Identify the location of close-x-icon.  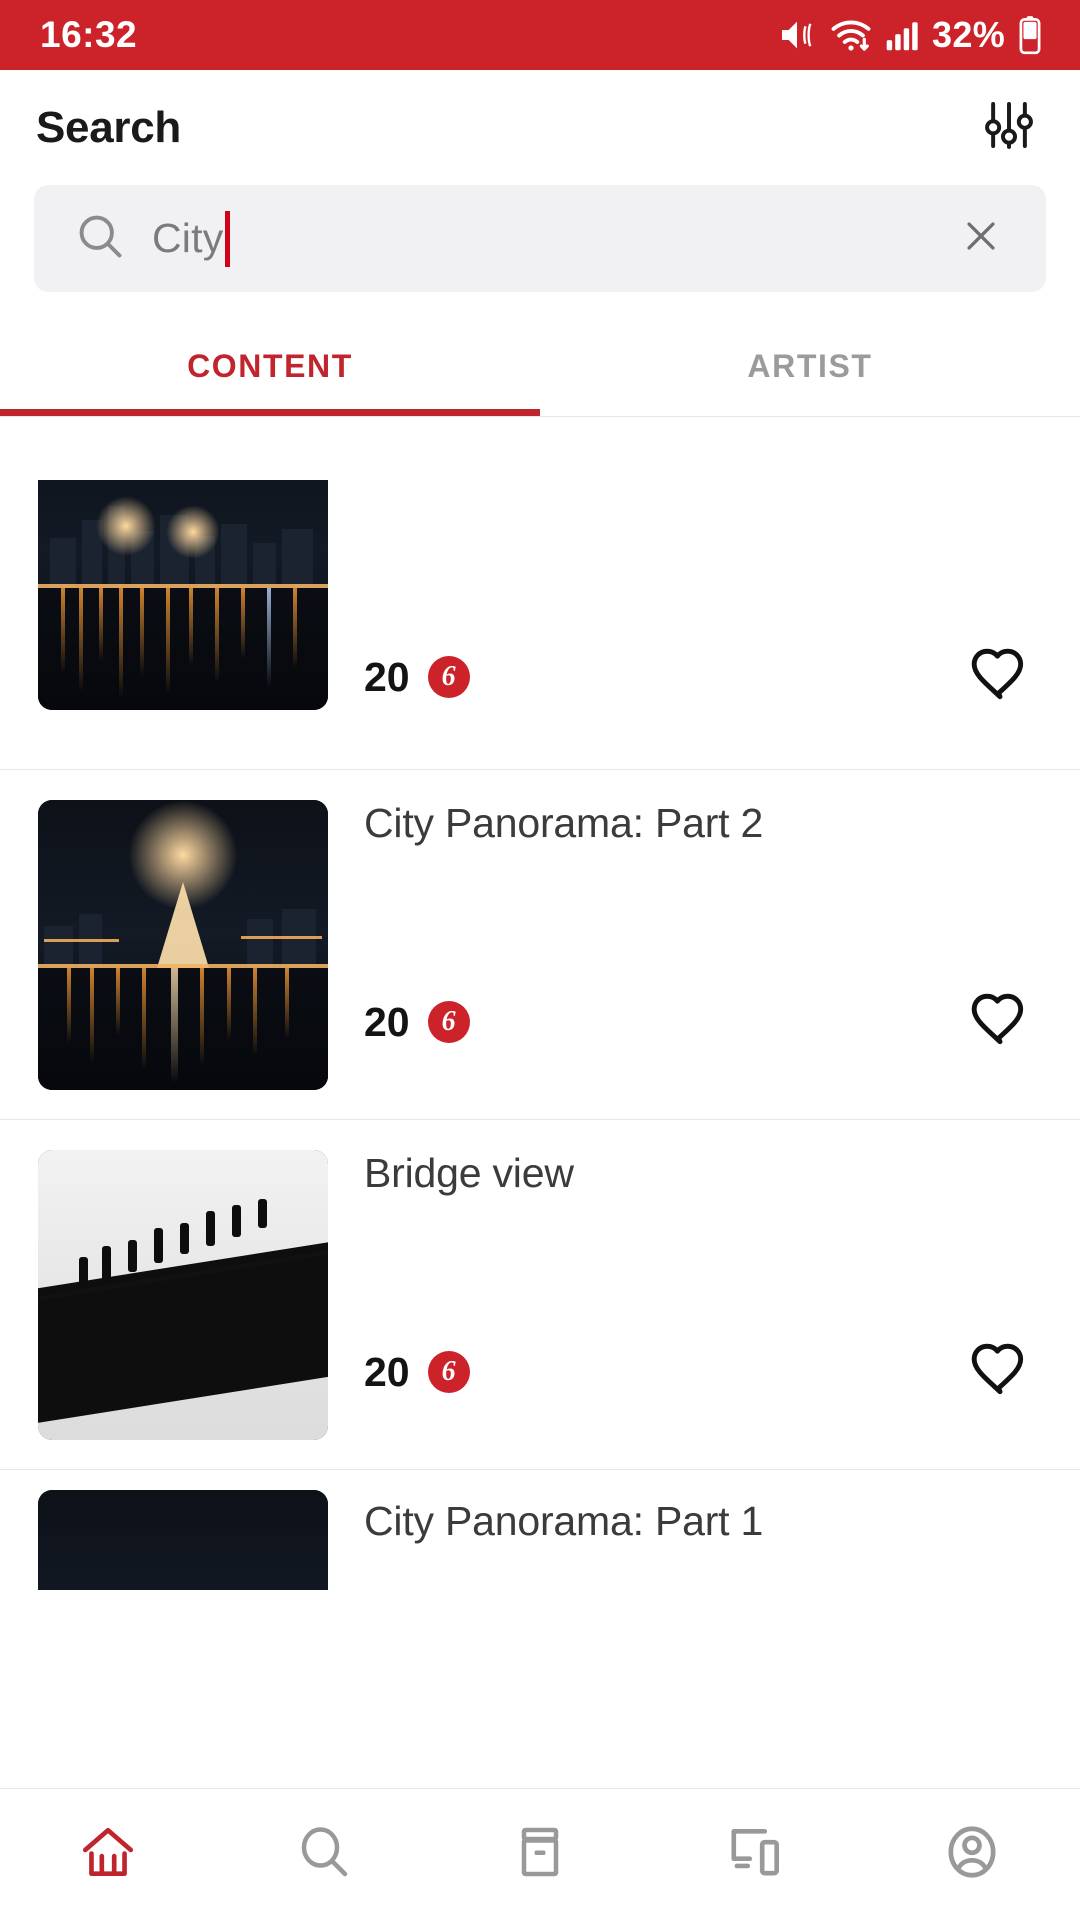
(981, 238).